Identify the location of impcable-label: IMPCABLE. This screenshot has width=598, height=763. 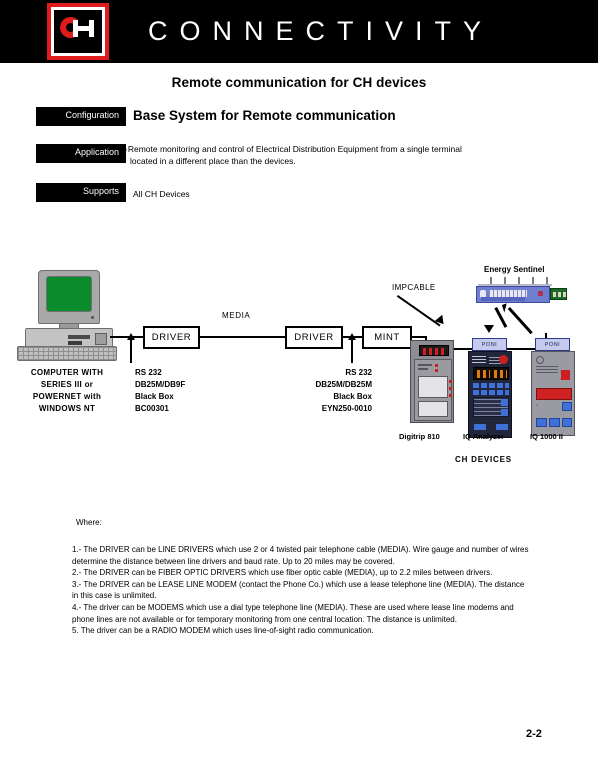
(414, 287).